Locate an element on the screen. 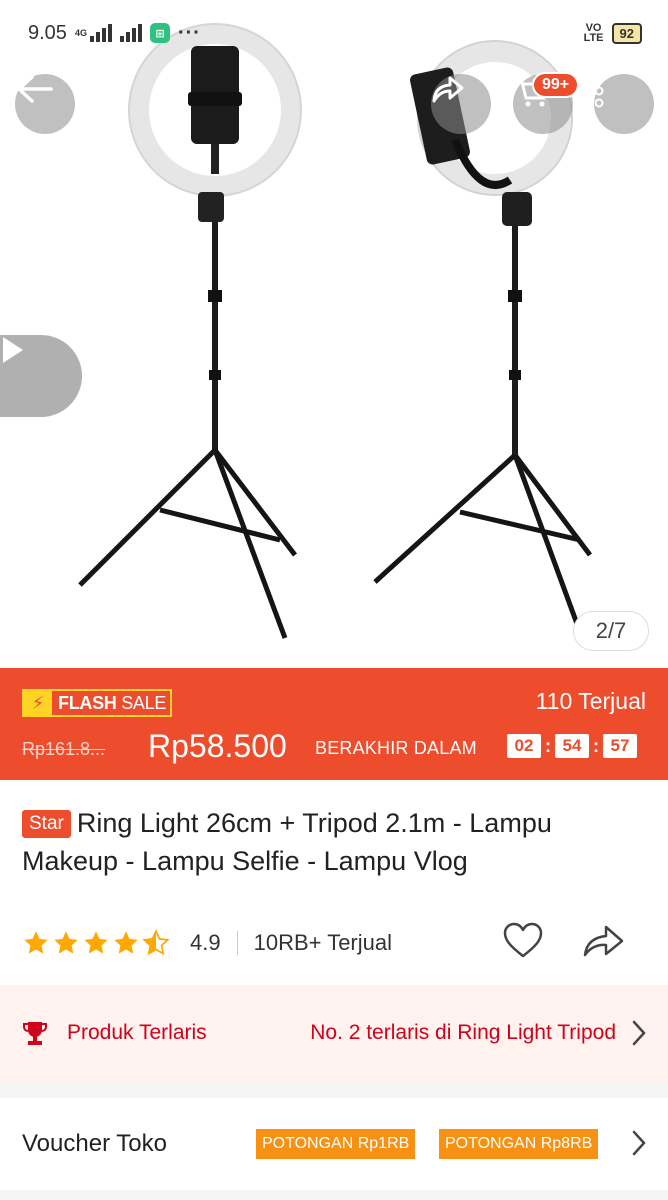 The height and width of the screenshot is (1200, 668). timer-minutes: 54 is located at coordinates (572, 746).